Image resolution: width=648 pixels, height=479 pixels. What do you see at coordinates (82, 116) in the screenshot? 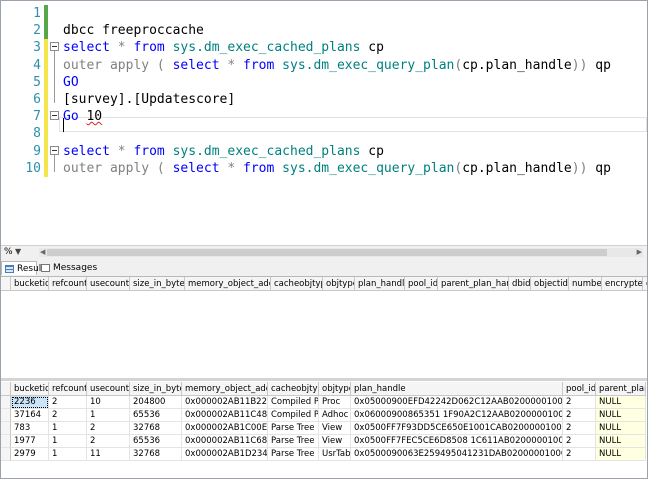
I see `code-line: Go 10` at bounding box center [82, 116].